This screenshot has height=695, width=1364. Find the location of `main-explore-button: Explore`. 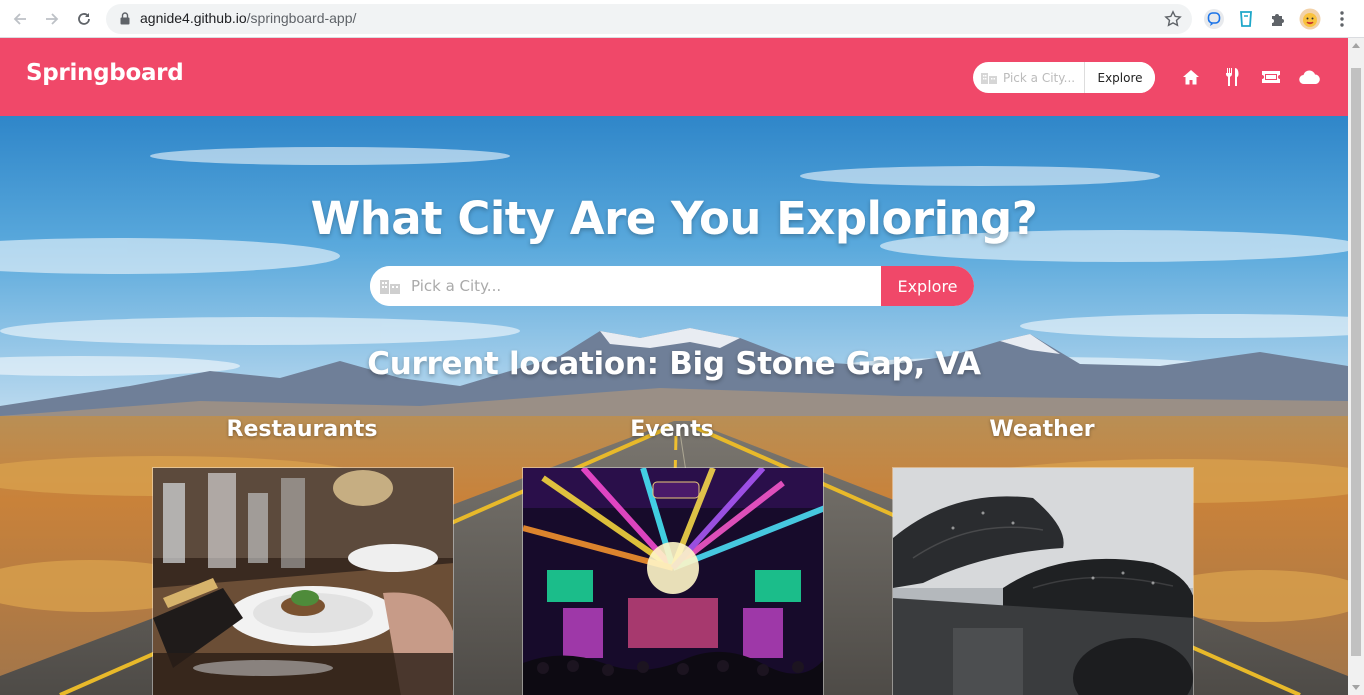

main-explore-button: Explore is located at coordinates (927, 286).